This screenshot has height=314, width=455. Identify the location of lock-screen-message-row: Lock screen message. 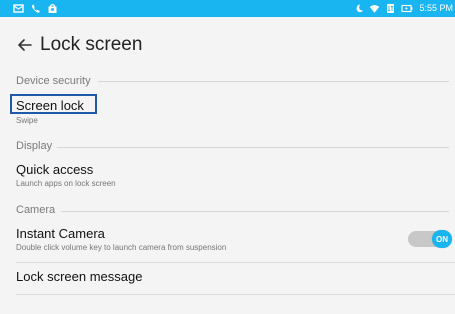
(227, 279).